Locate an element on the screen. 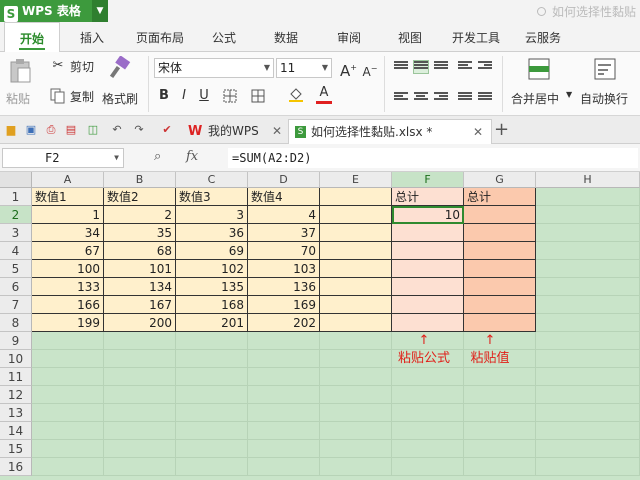 The height and width of the screenshot is (480, 640). tab-view: 视图 is located at coordinates (410, 37).